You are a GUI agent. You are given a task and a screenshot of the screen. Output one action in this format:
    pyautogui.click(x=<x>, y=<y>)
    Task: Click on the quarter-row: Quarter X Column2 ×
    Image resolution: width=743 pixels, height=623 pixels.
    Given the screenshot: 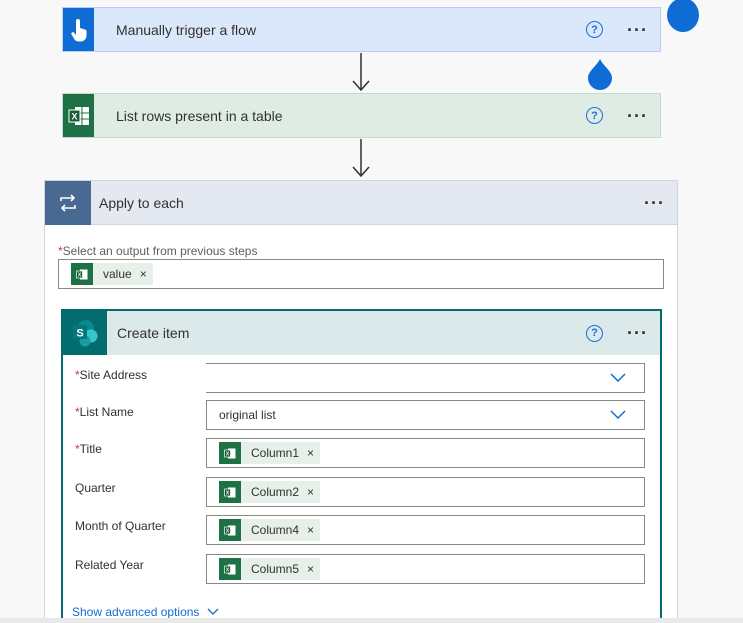 What is the action you would take?
    pyautogui.click(x=361, y=492)
    